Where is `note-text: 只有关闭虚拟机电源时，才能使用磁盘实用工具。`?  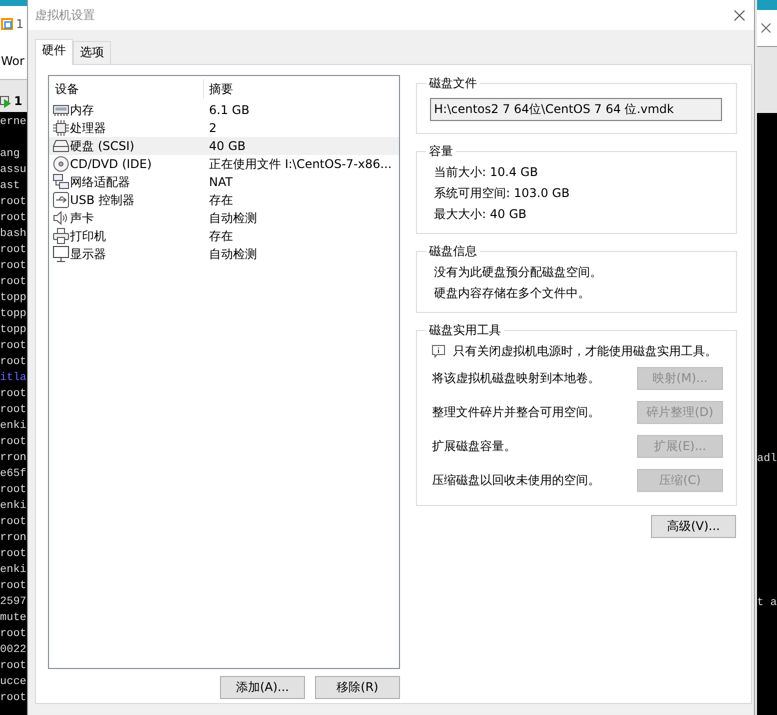
note-text: 只有关闭虚拟机电源时，才能使用磁盘实用工具。 is located at coordinates (585, 351).